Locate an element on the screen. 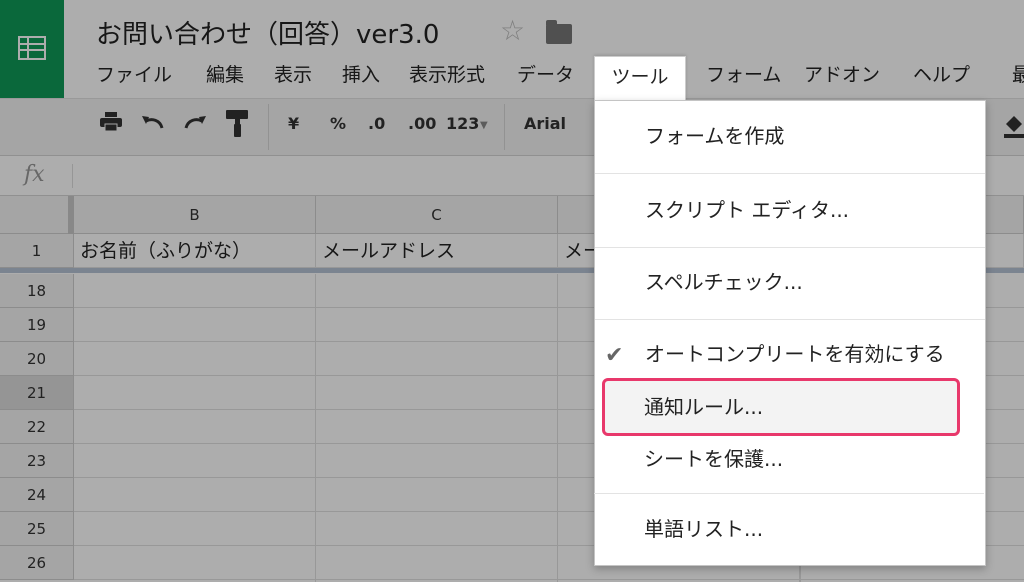 The width and height of the screenshot is (1024, 582). menu-tools: ツール is located at coordinates (640, 79).